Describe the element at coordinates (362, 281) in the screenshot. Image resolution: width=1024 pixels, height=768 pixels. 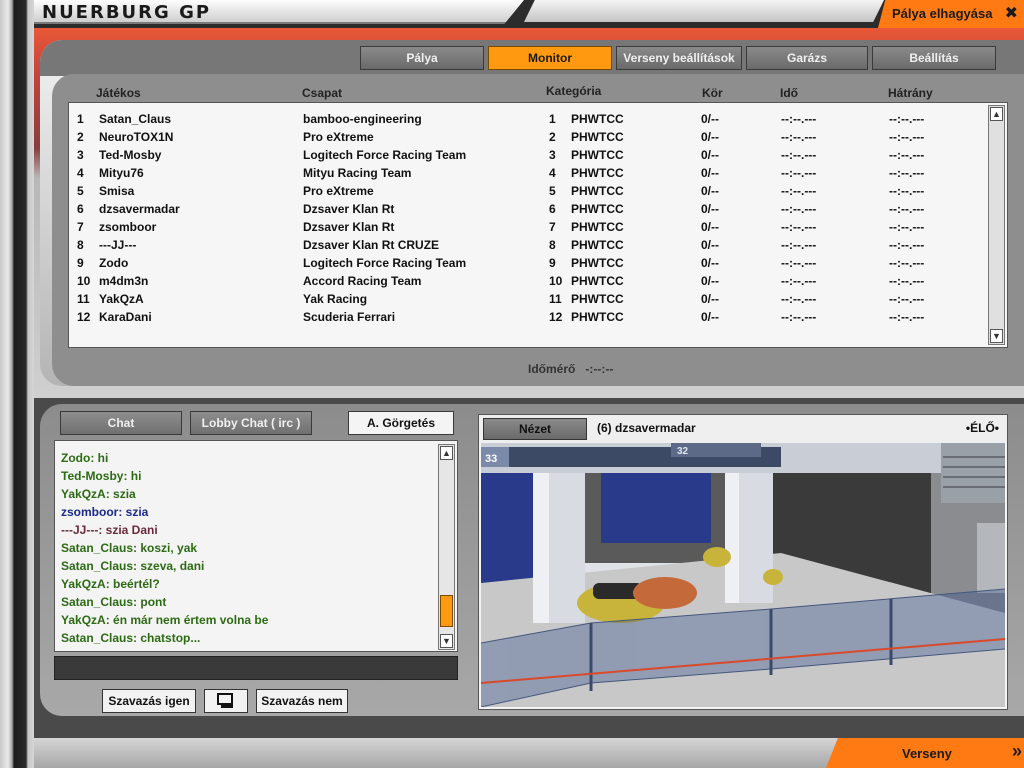
I see `cell-team: Accord Racing Team` at that location.